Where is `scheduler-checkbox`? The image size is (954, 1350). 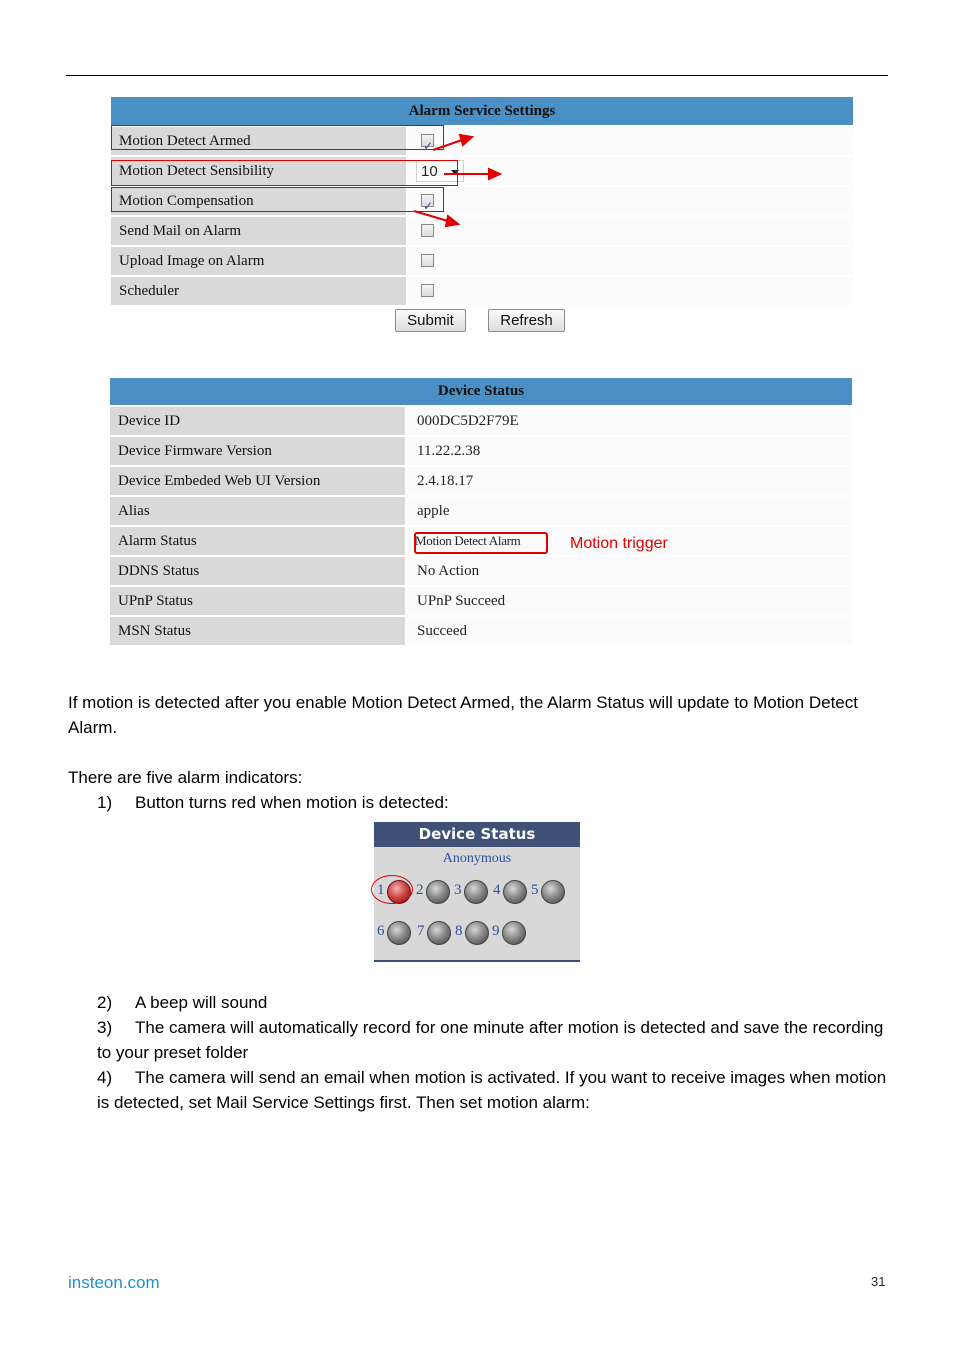 scheduler-checkbox is located at coordinates (427, 290).